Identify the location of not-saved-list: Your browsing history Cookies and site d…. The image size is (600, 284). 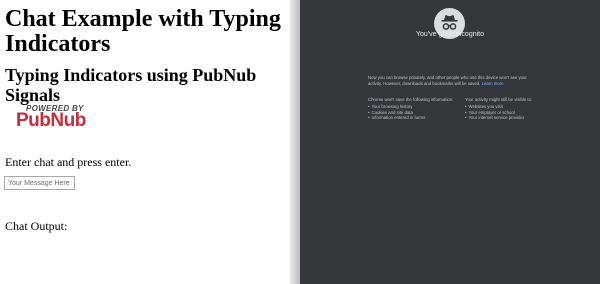
(397, 112).